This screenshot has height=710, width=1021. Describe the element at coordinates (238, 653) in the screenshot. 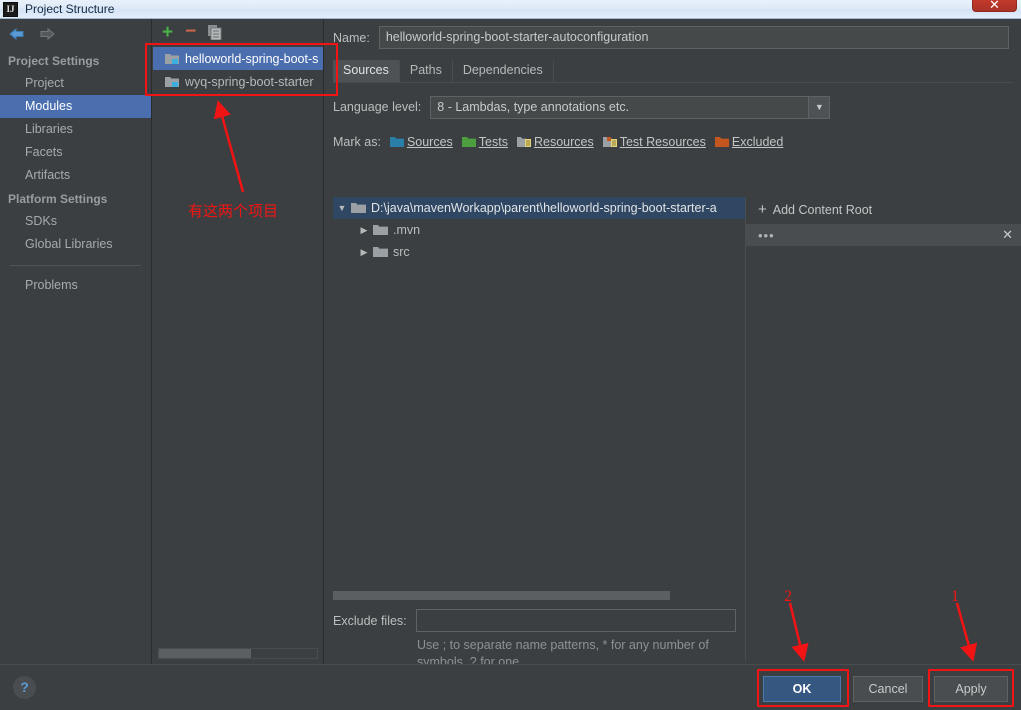

I see `modules-horizontal-scrollbar` at that location.